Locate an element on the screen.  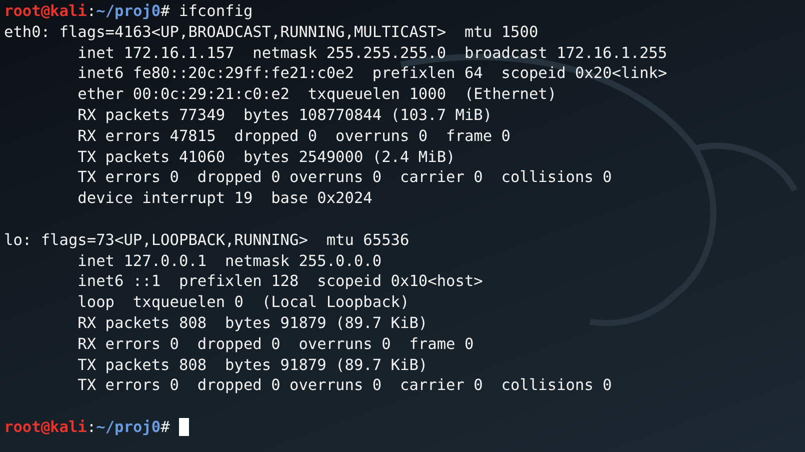
interface-detail: loop txqueuelen 0 (Local Loopback) is located at coordinates (244, 302).